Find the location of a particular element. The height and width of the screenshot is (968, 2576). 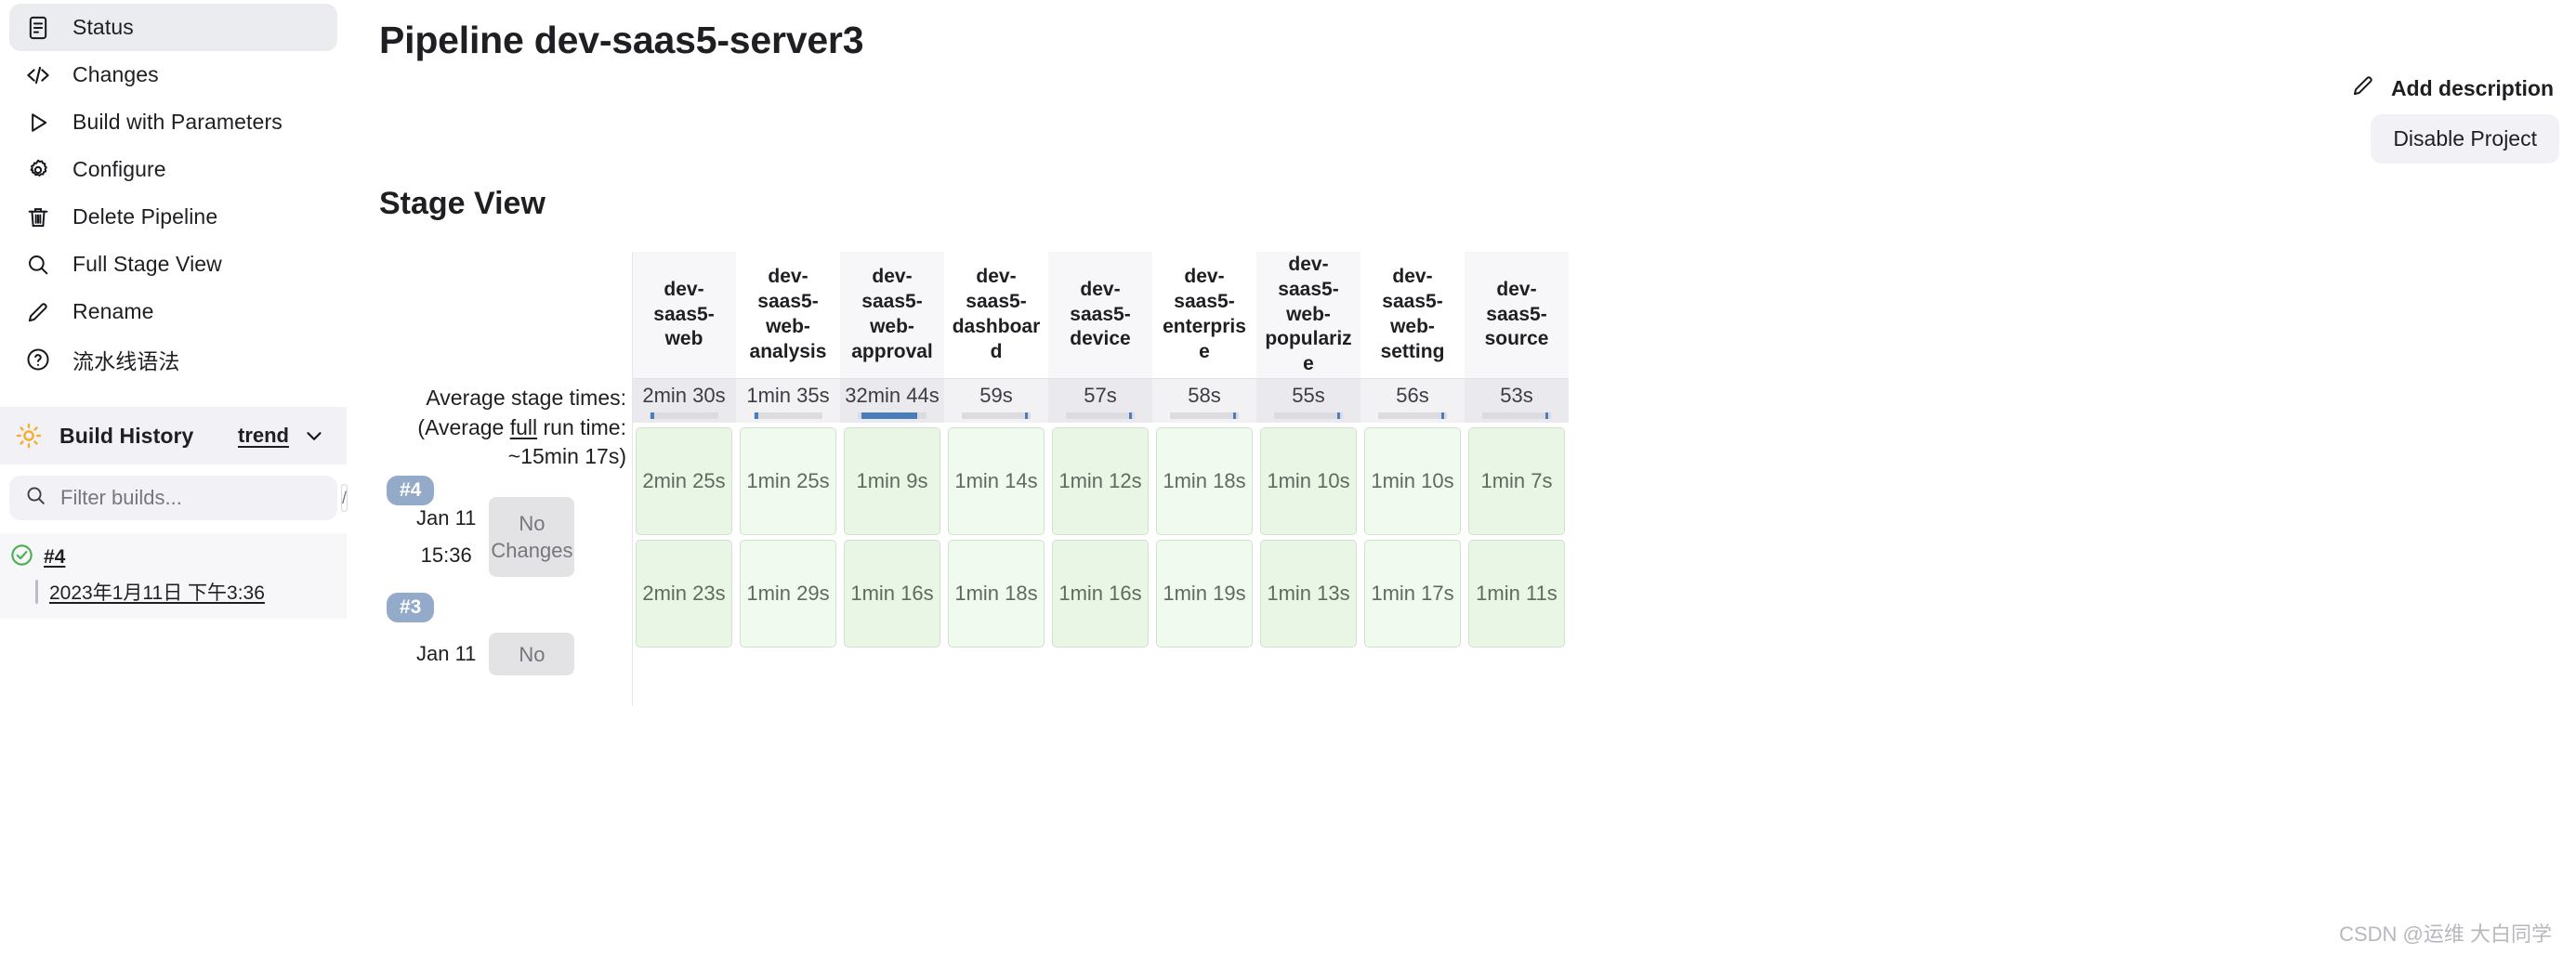

stage-column: dev-saas5-dashboard 59s 1min 14s 1min 18s is located at coordinates (996, 452).